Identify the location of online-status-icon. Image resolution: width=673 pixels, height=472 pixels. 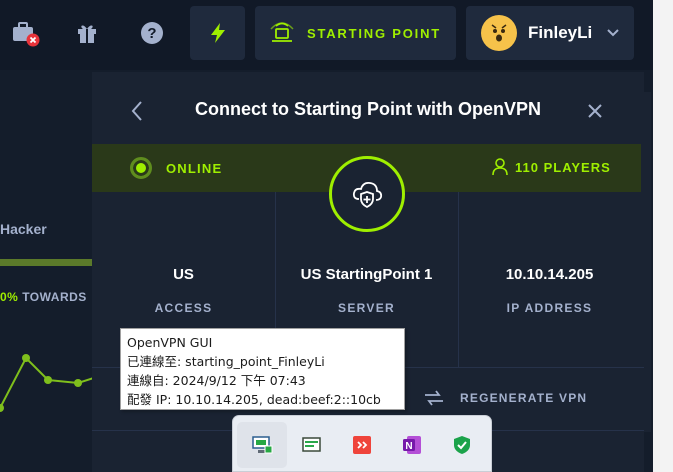
(141, 168).